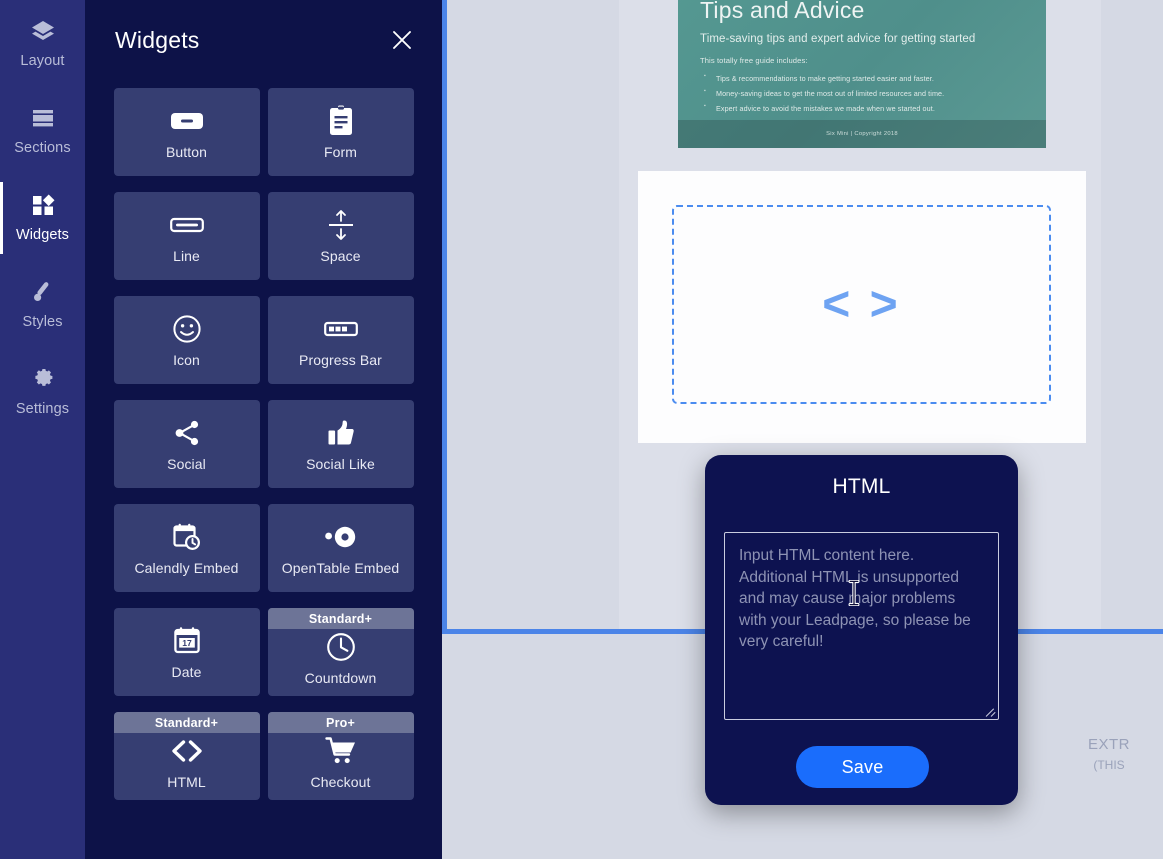 The height and width of the screenshot is (859, 1163). What do you see at coordinates (187, 329) in the screenshot?
I see `smiley-icon` at bounding box center [187, 329].